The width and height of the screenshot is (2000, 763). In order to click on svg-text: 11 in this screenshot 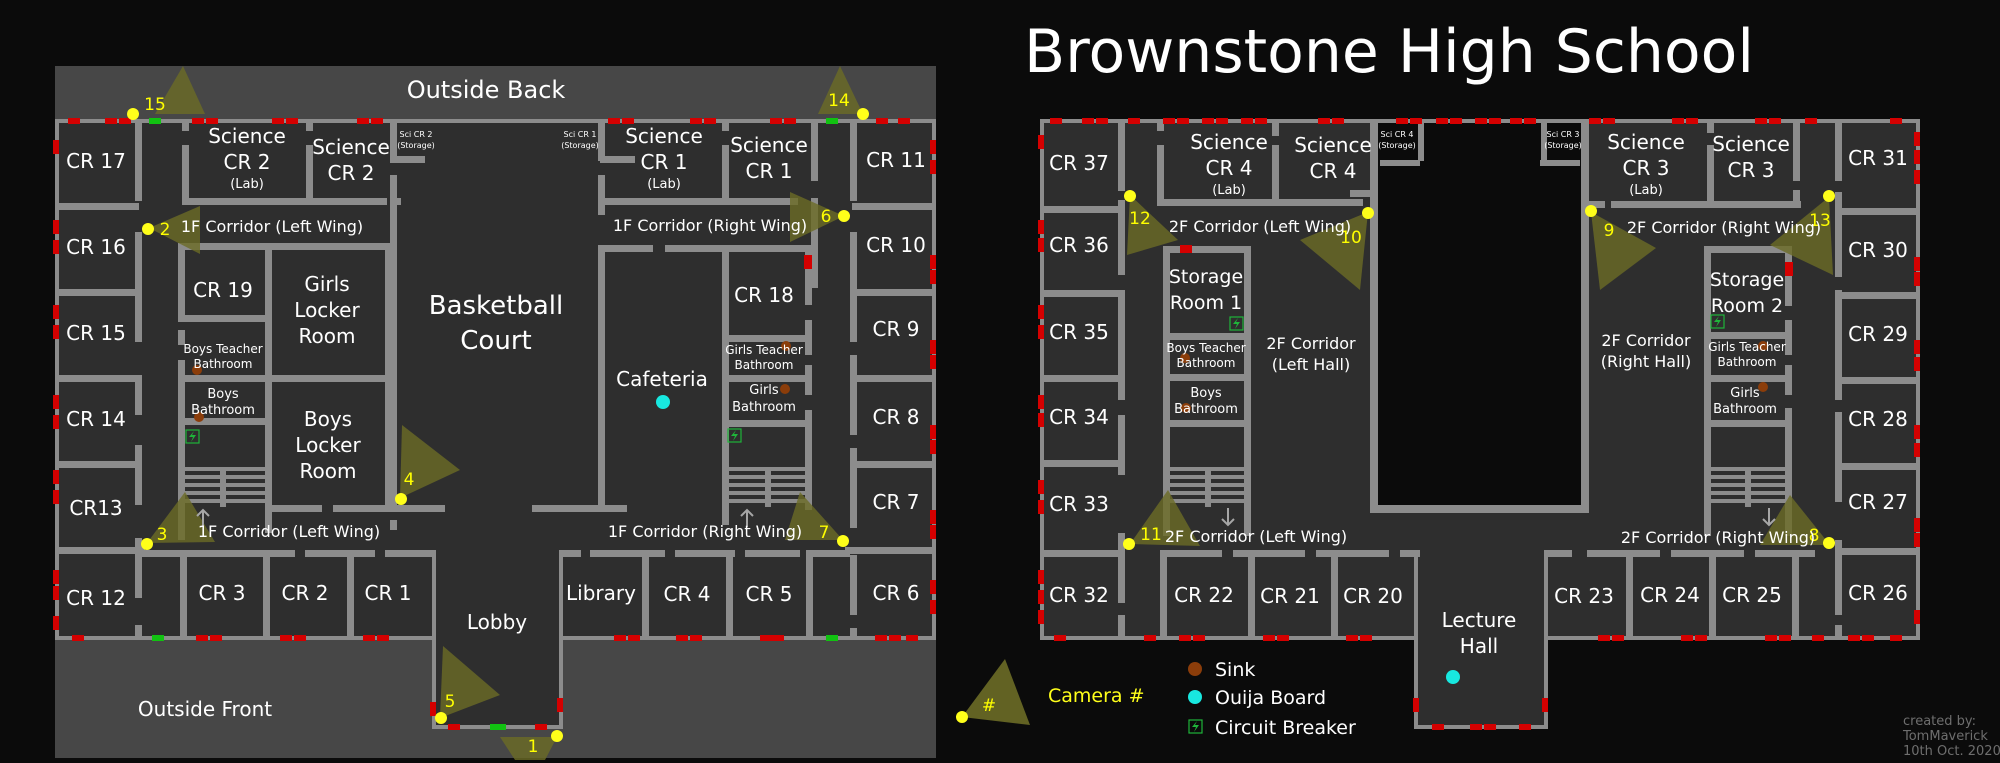, I will do `click(1151, 535)`.